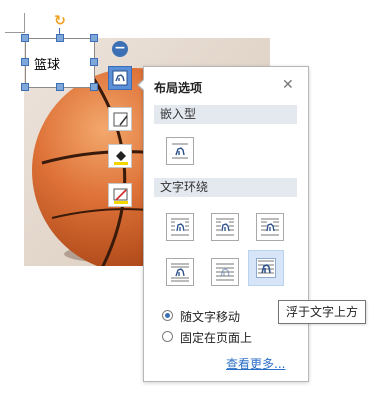  Describe the element at coordinates (94, 38) in the screenshot. I see `resize-handle-ne` at that location.